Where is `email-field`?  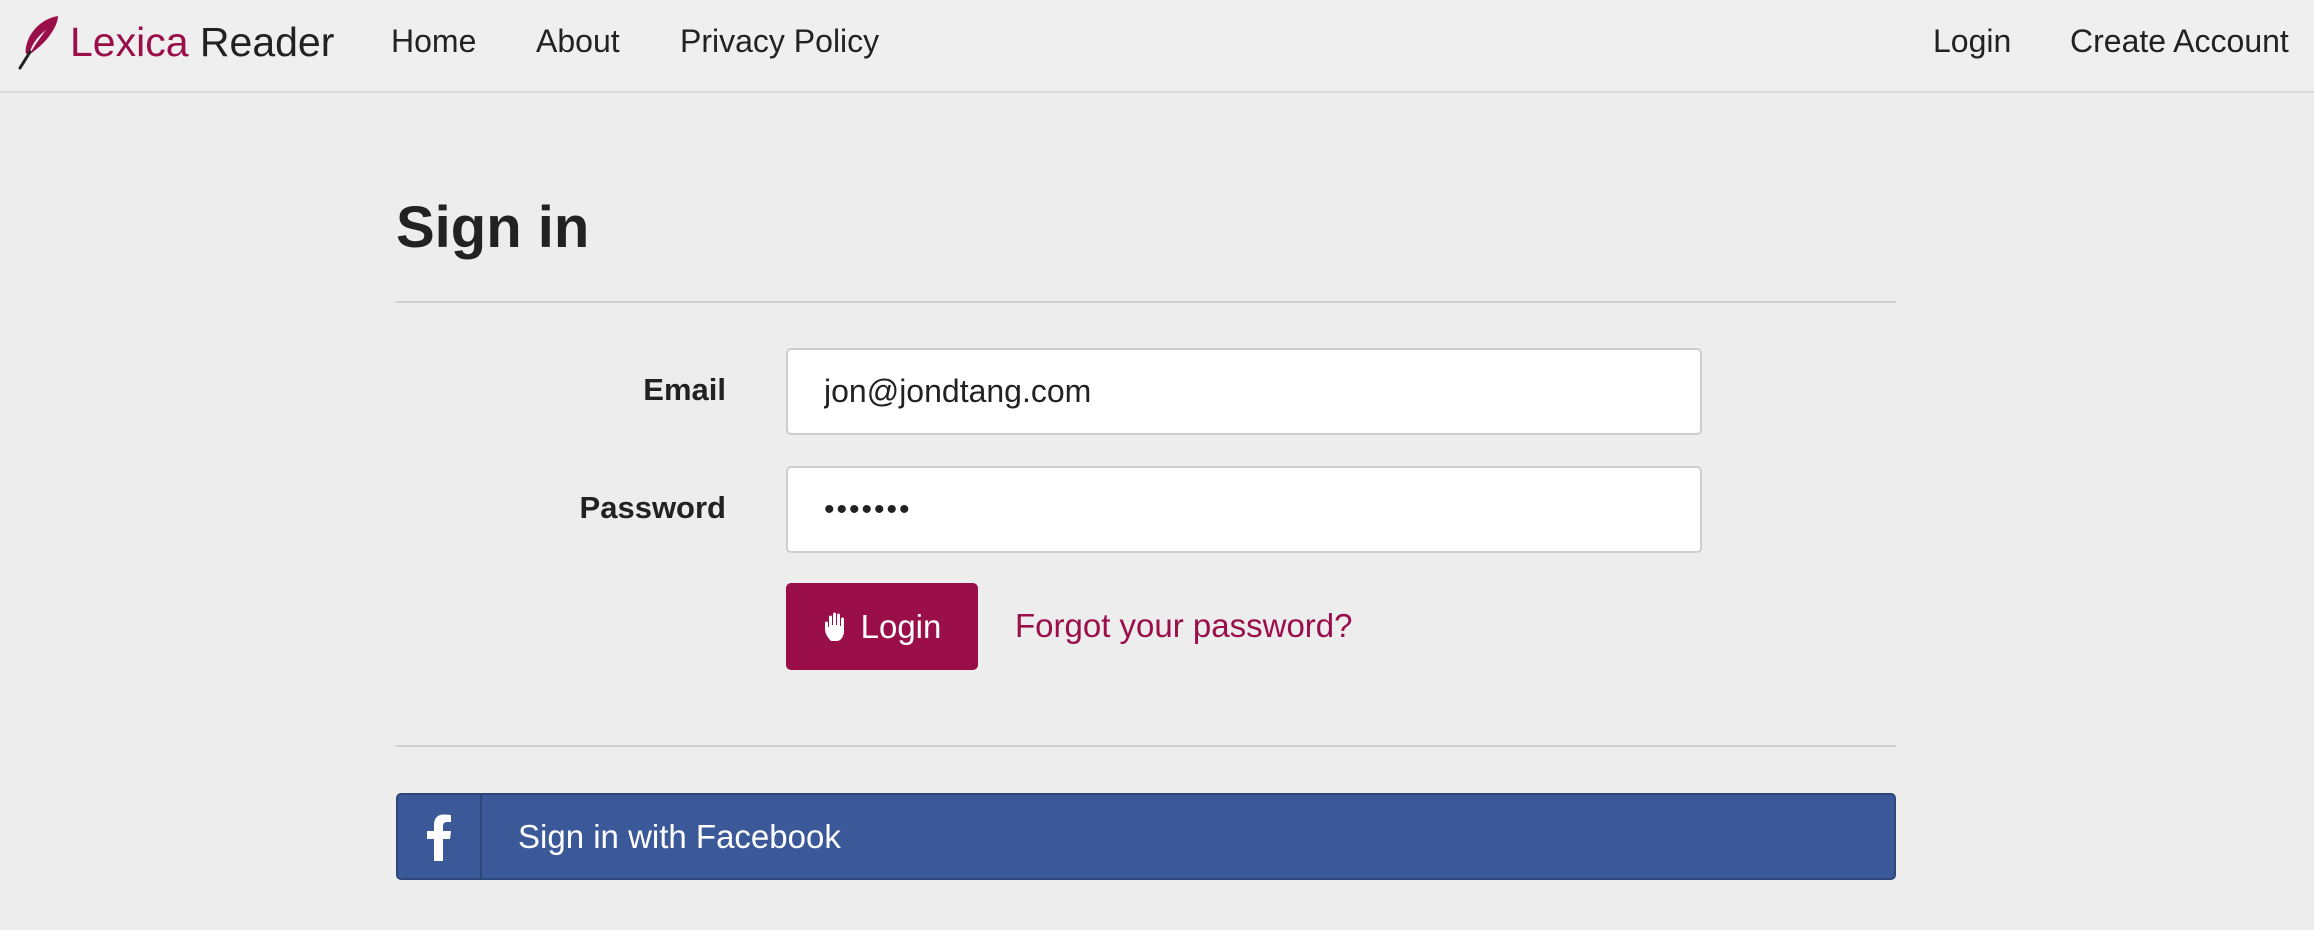
email-field is located at coordinates (1244, 391).